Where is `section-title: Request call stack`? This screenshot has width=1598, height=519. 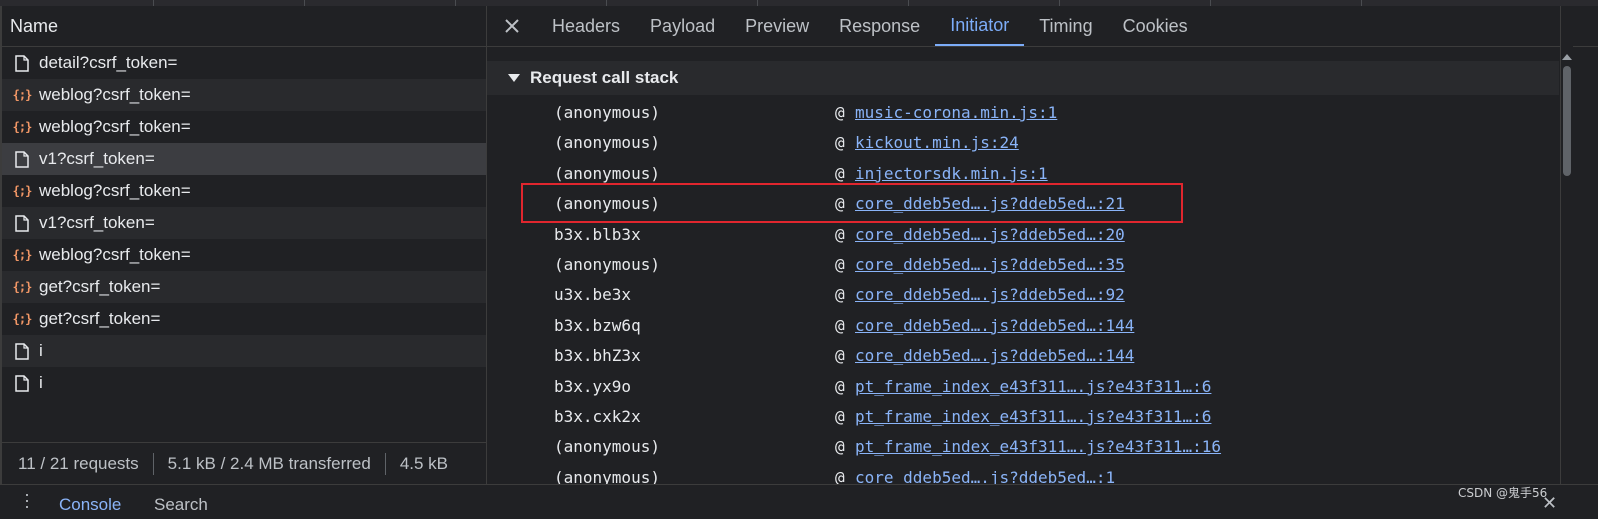
section-title: Request call stack is located at coordinates (604, 77).